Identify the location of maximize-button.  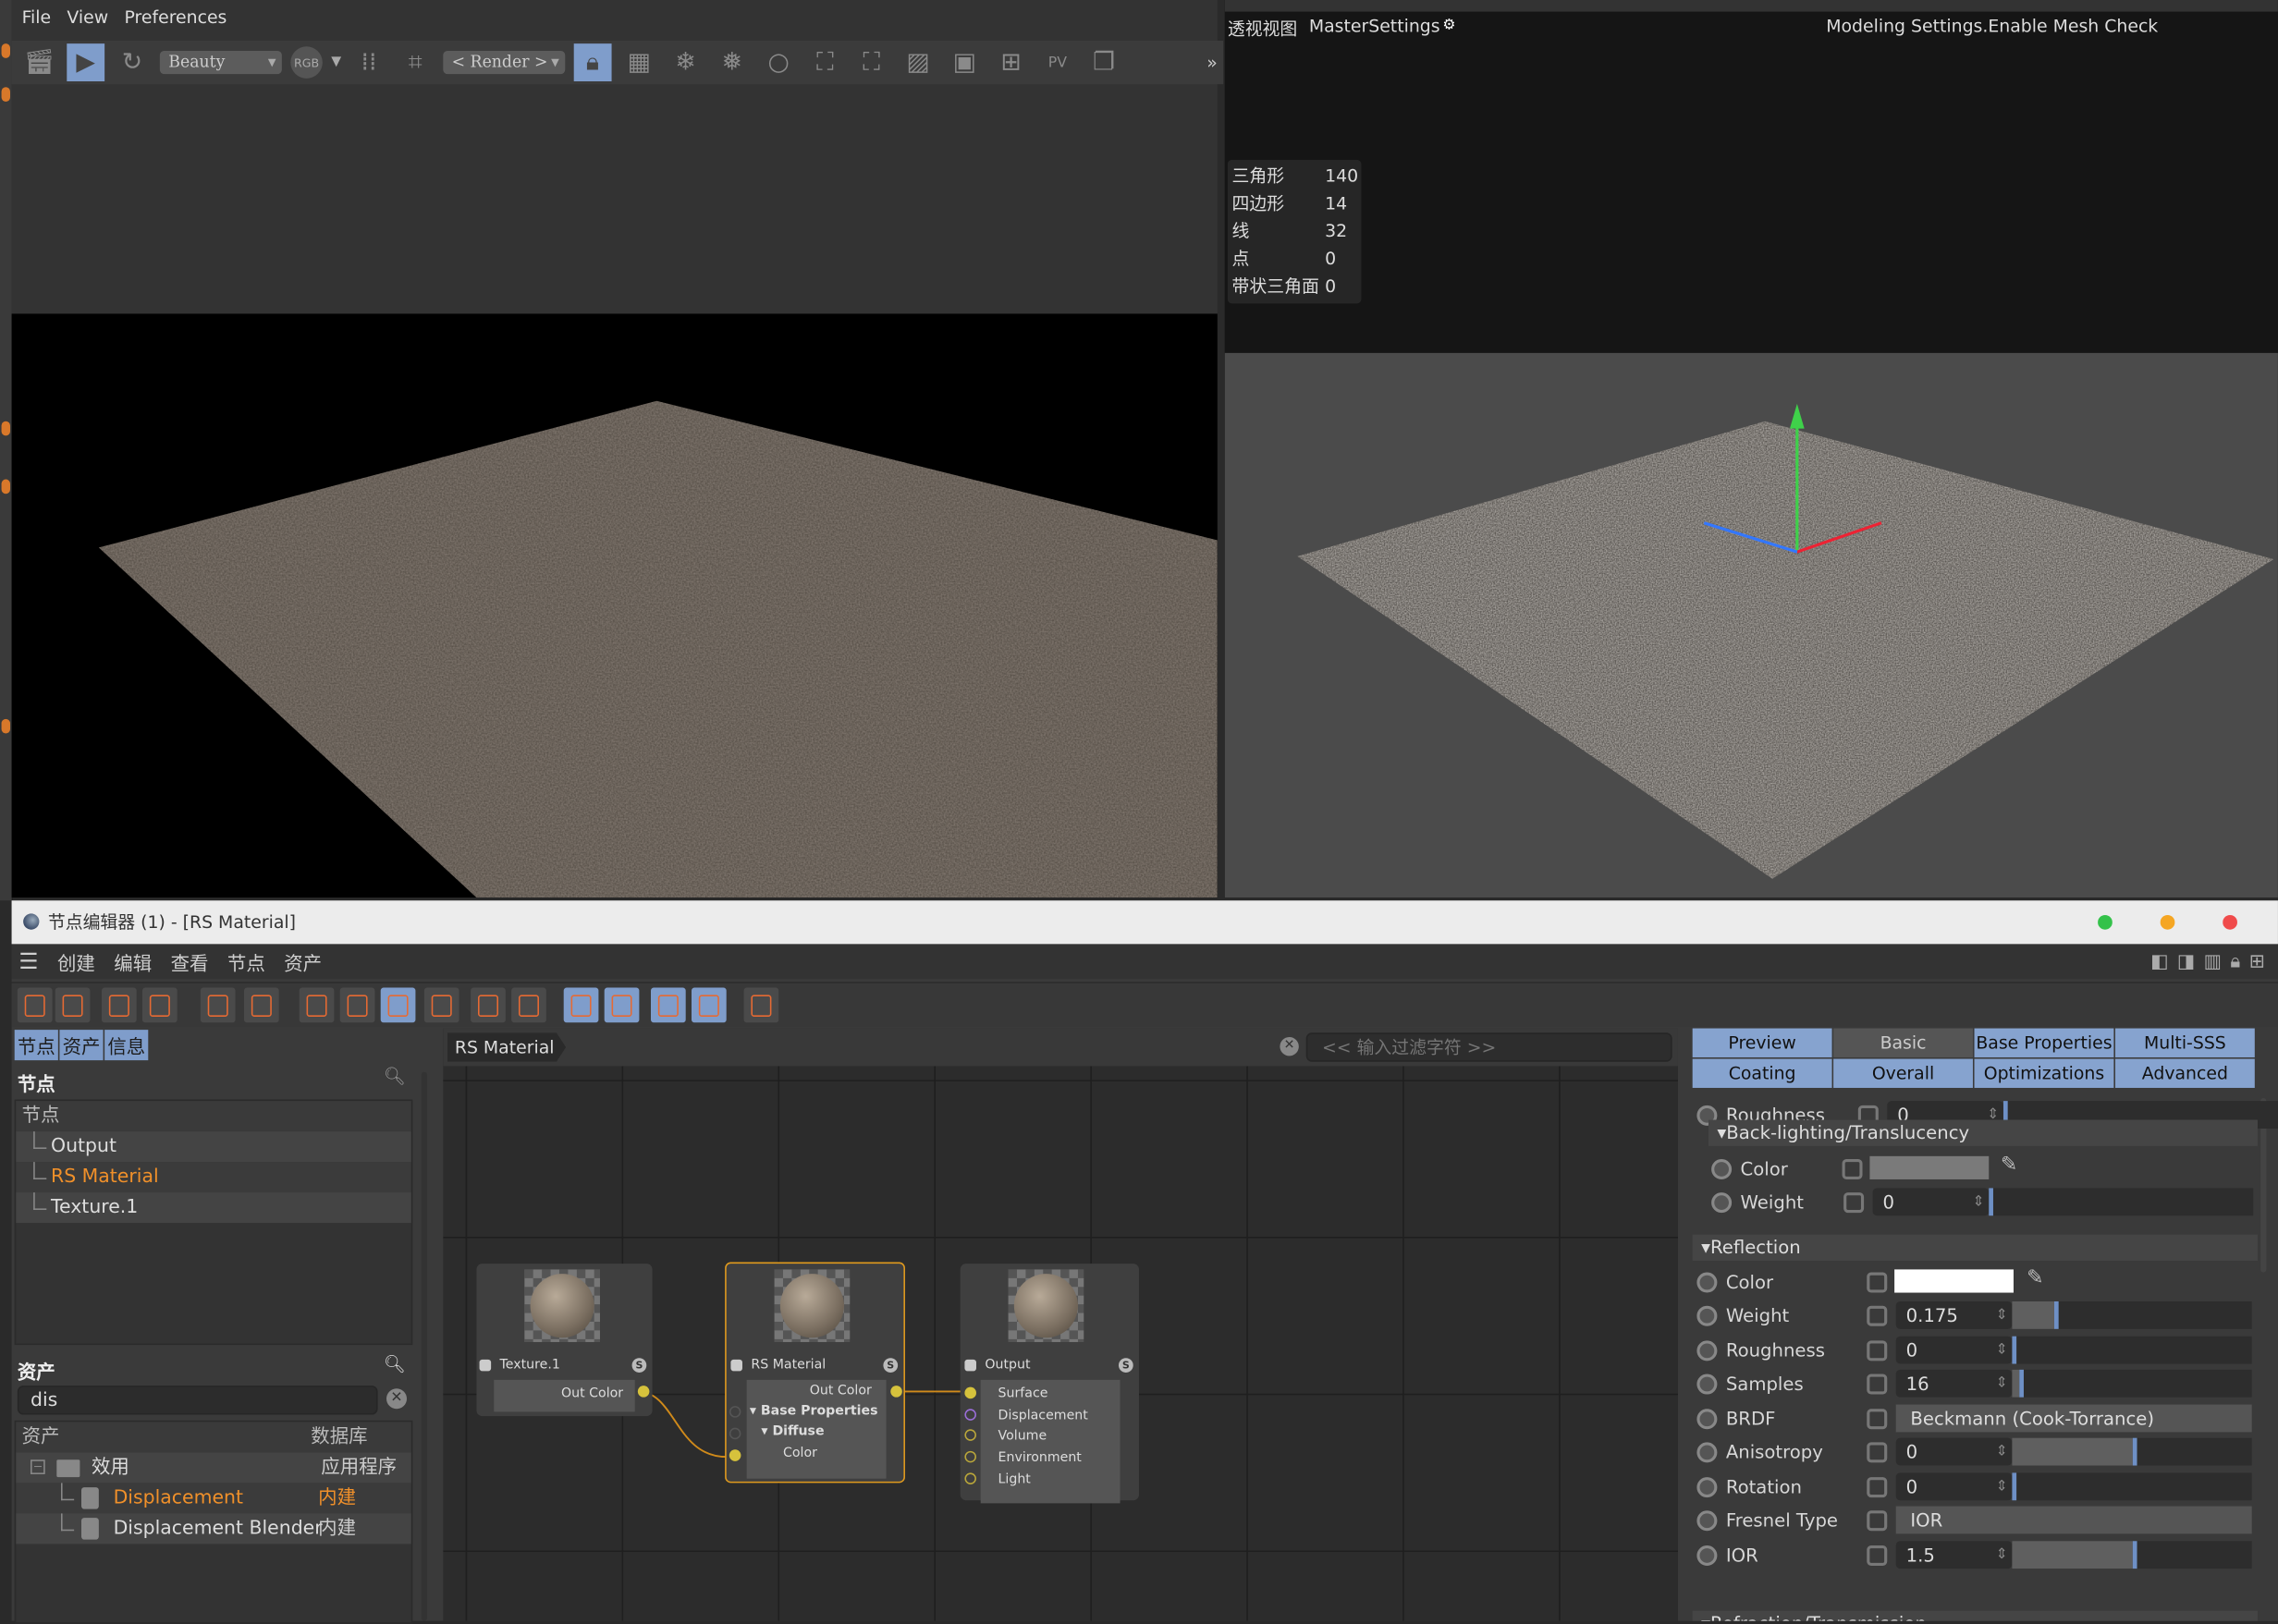
(2105, 922).